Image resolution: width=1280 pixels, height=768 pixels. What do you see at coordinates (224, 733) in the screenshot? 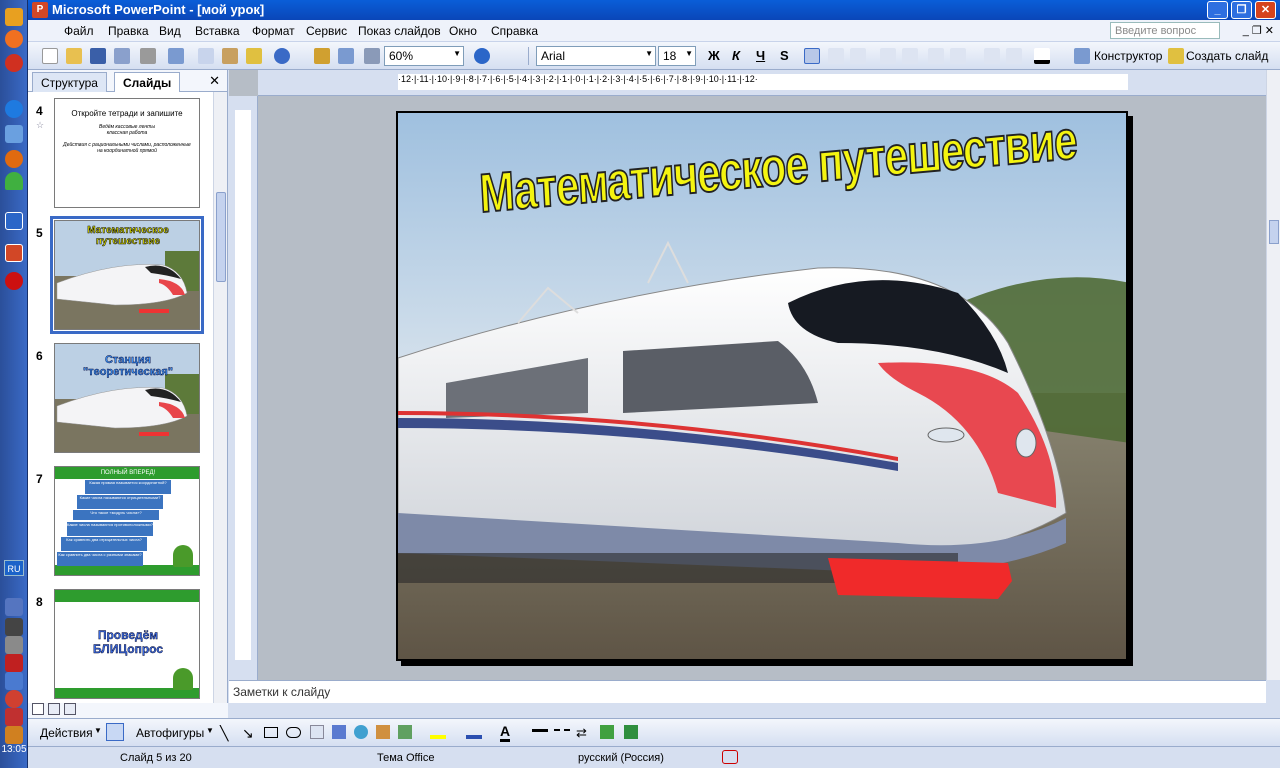
I see `line-icon: ╲` at bounding box center [224, 733].